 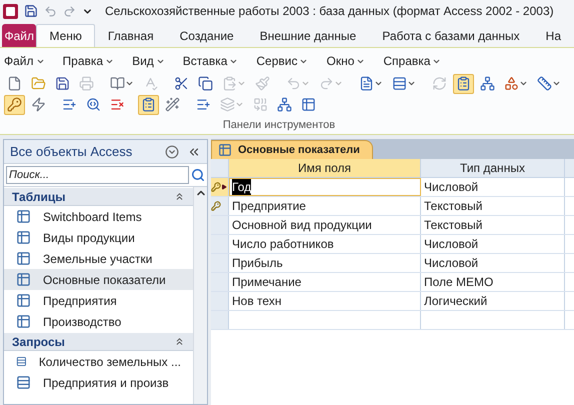 What do you see at coordinates (308, 35) in the screenshot?
I see `ribbon-tab: Внешние данные` at bounding box center [308, 35].